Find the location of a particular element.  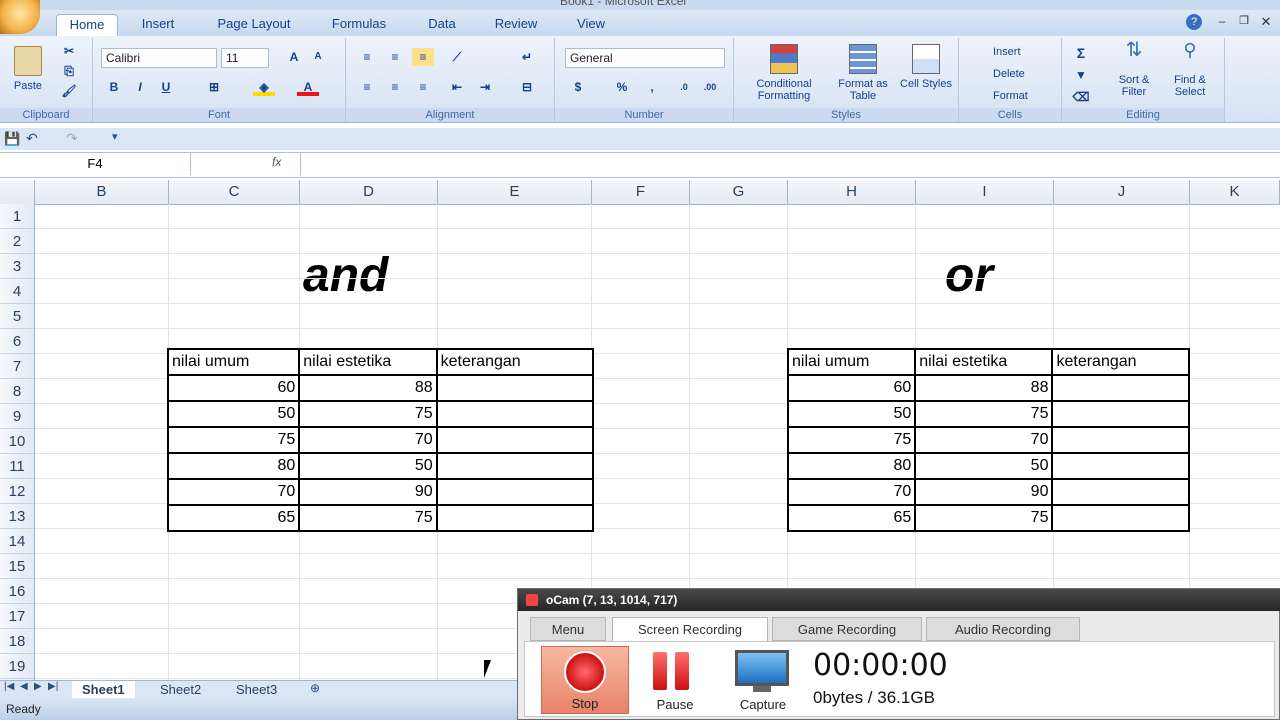

ocam-tab-menu: Menu is located at coordinates (568, 629).